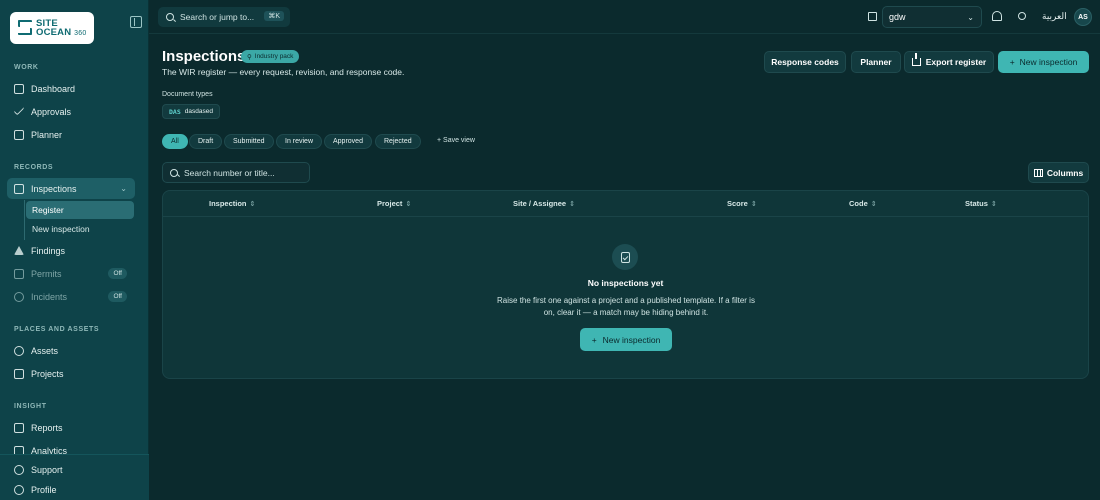  I want to click on filter-chip-submitted: Submitted, so click(249, 141).